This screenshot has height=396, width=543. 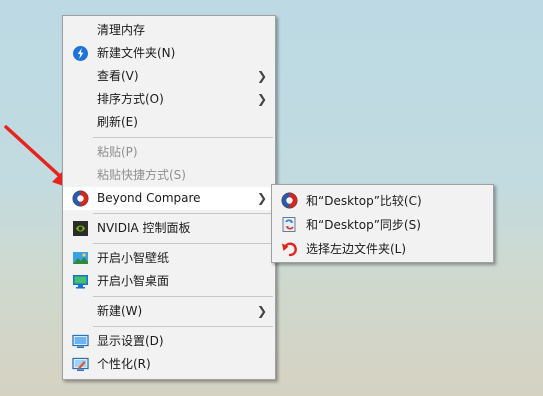 What do you see at coordinates (169, 152) in the screenshot?
I see `menu-item-paste: 粘贴(P)` at bounding box center [169, 152].